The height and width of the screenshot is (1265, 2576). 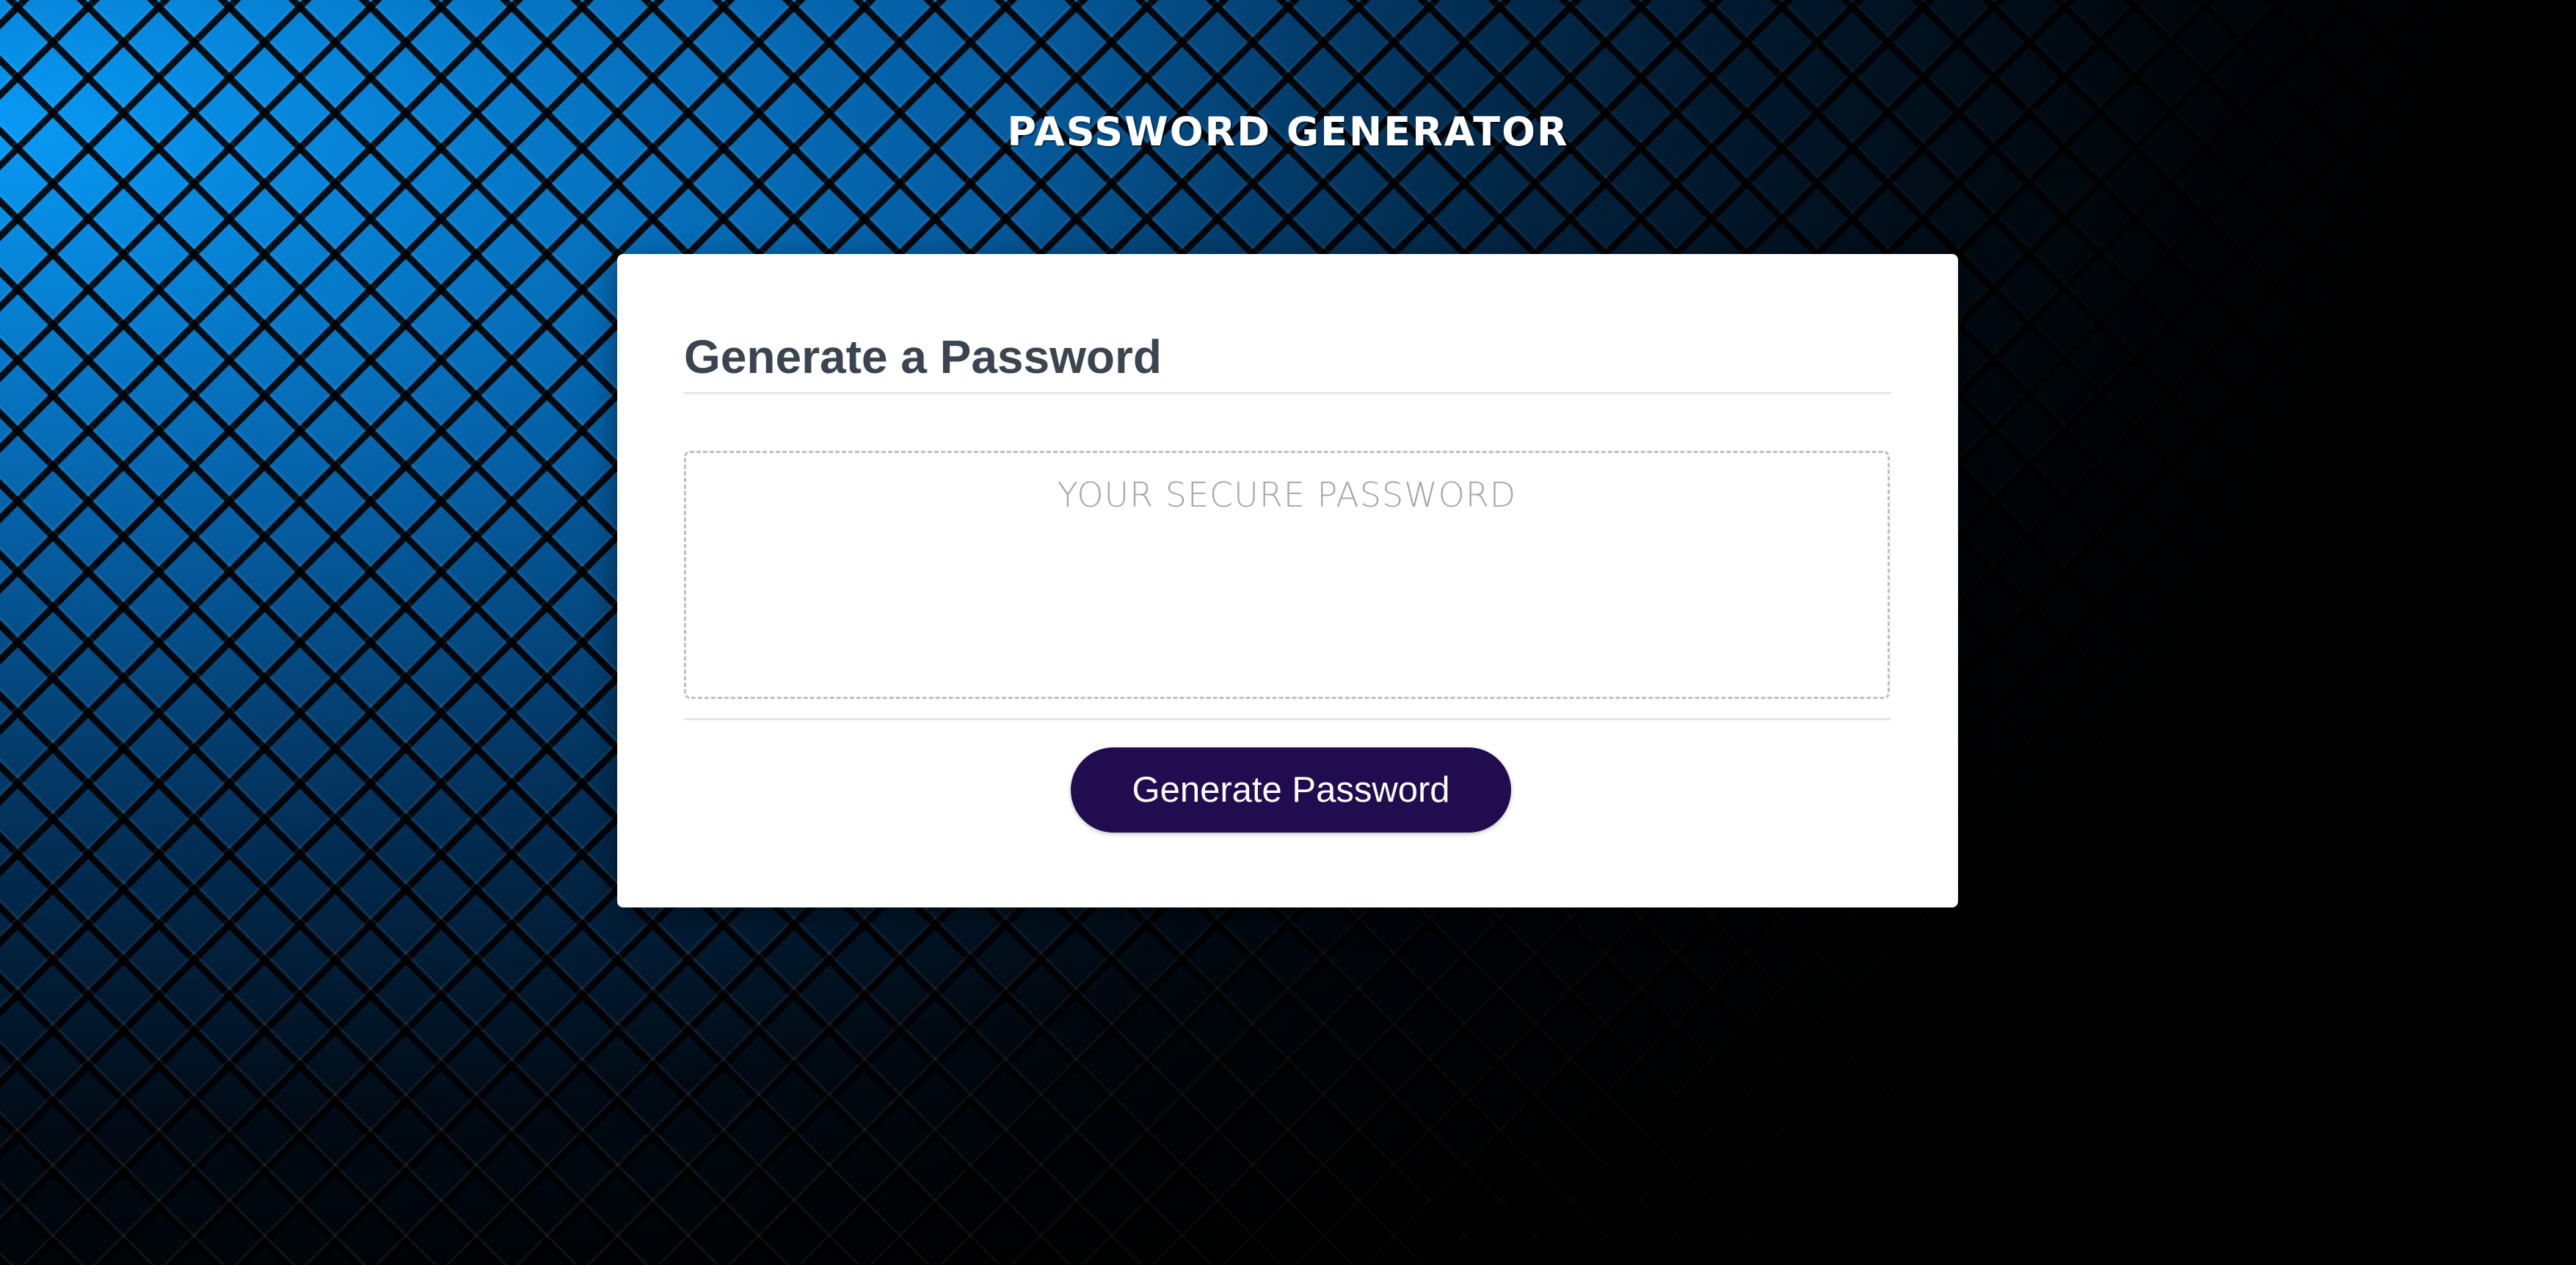 I want to click on card-header: Generate a Password, so click(x=1287, y=363).